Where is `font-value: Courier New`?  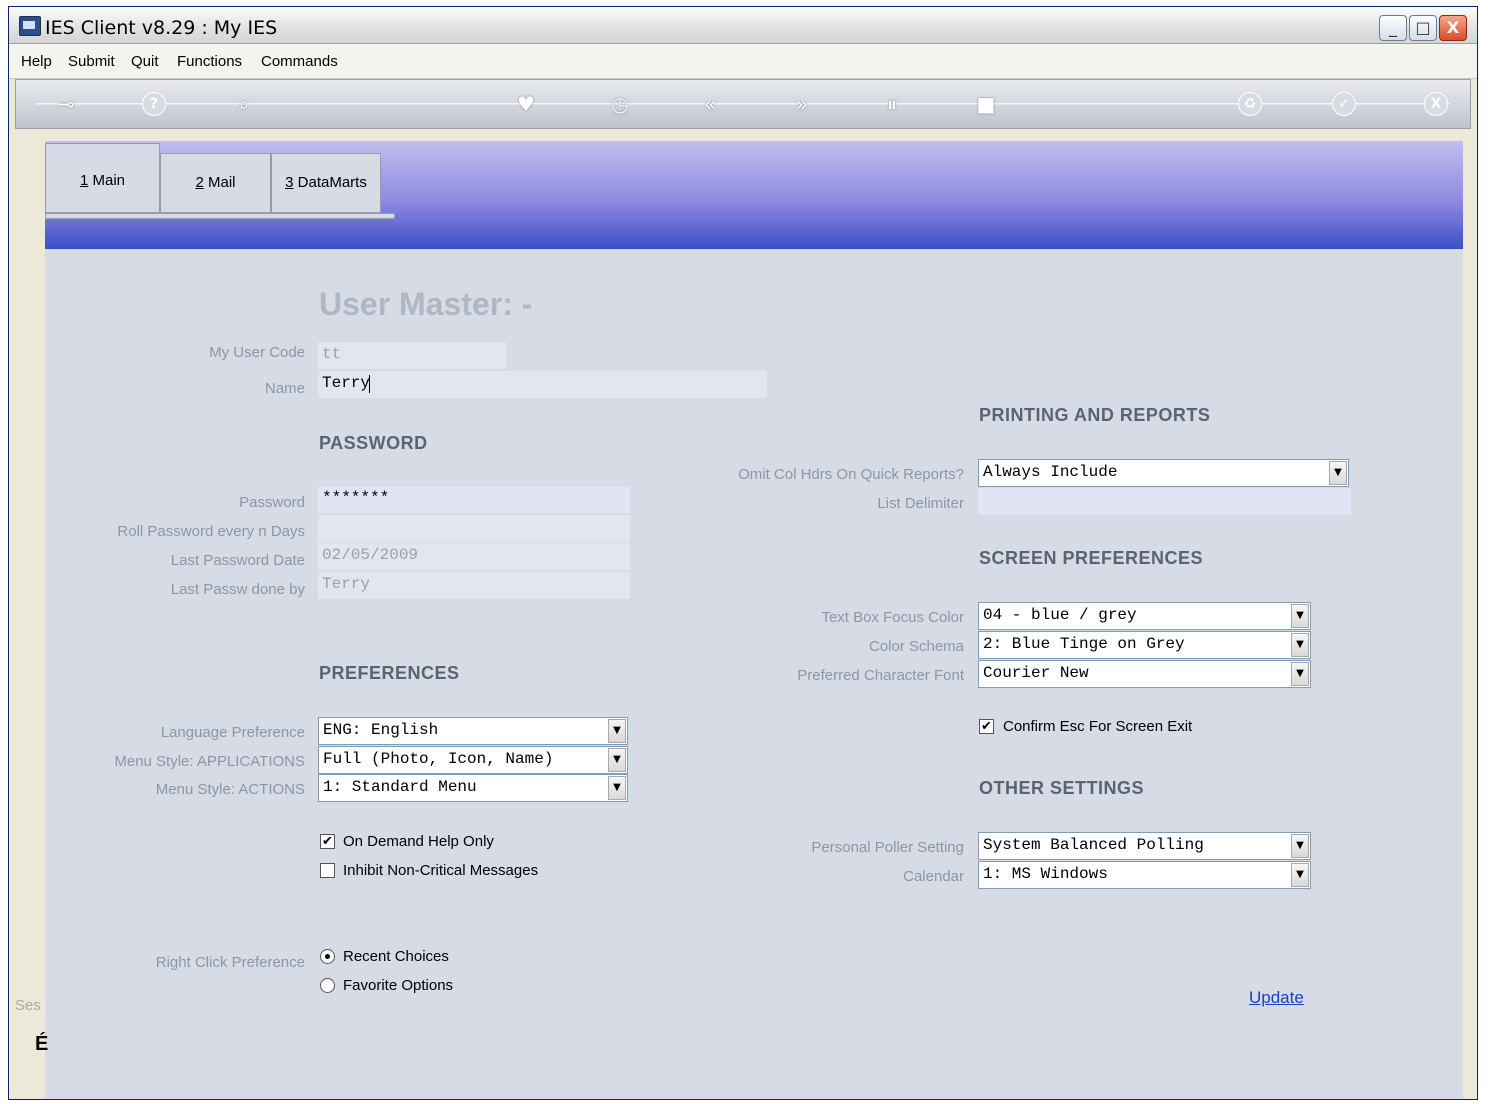
font-value: Courier New is located at coordinates (1036, 673).